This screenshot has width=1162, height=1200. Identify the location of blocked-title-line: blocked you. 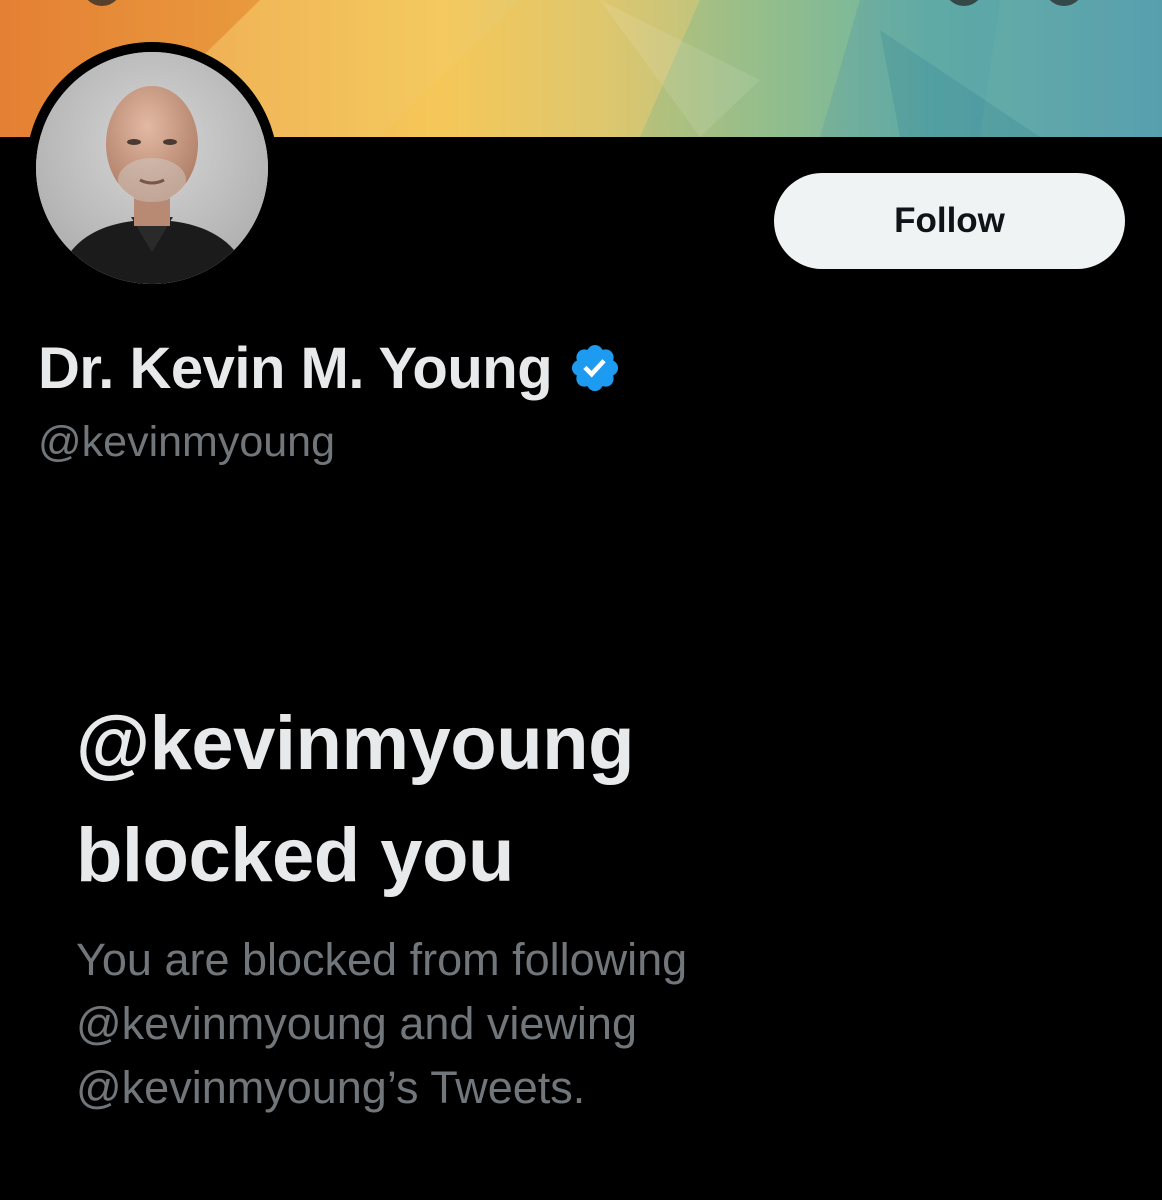
(295, 855).